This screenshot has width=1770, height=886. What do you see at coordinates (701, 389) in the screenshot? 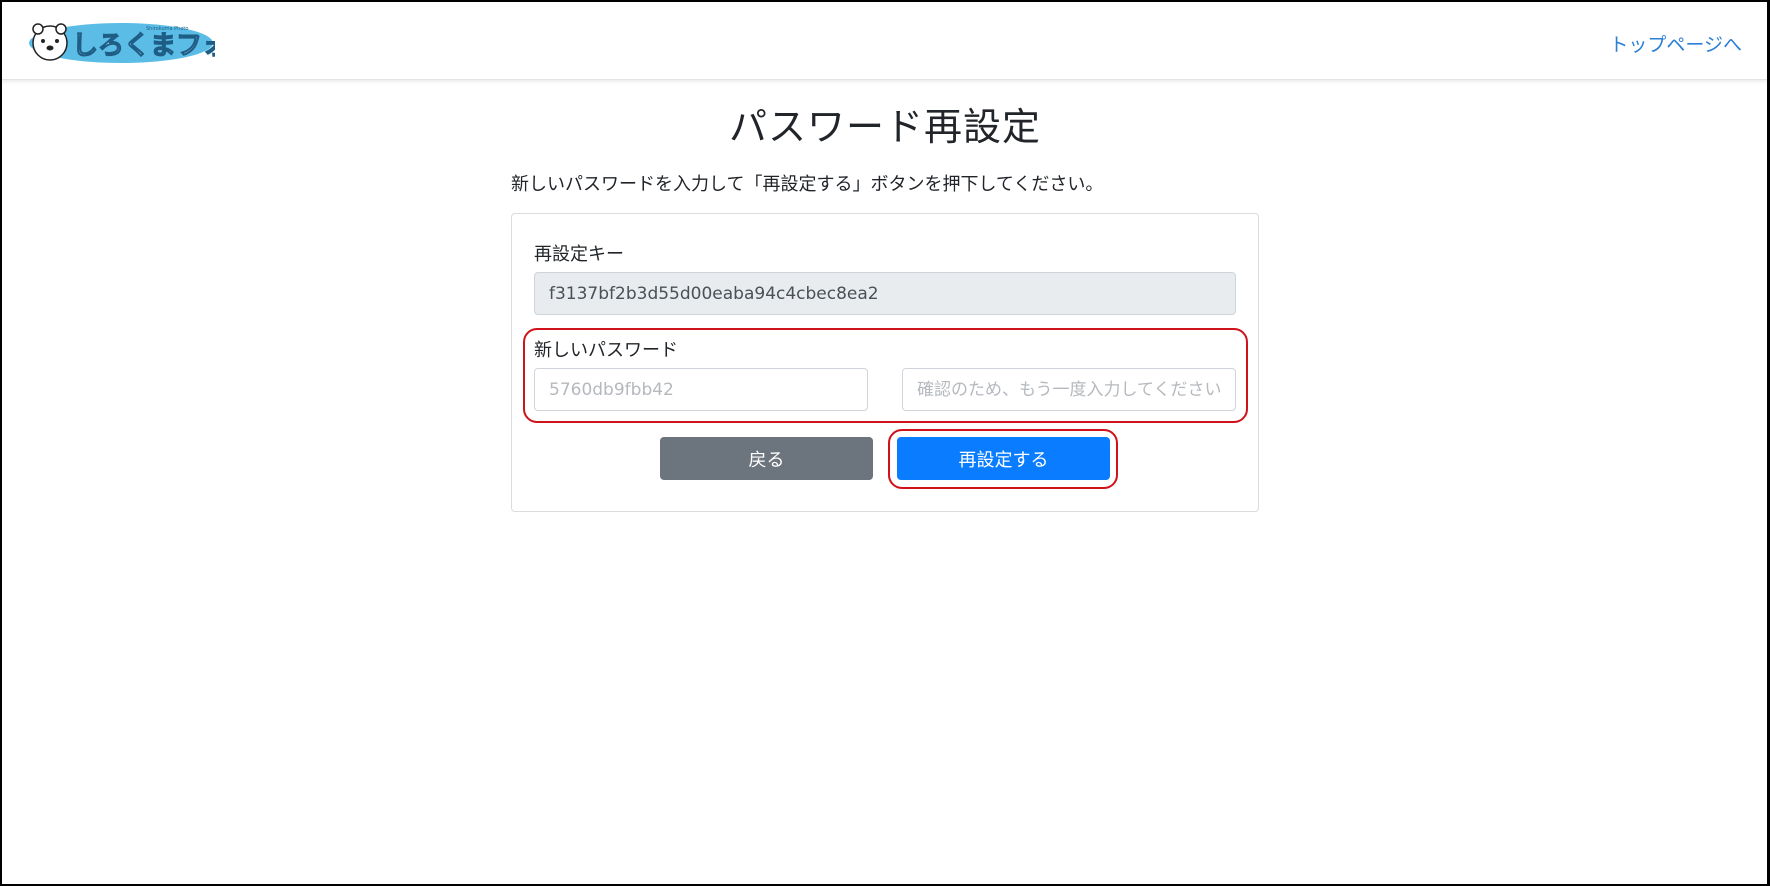
I see `new-password-input` at bounding box center [701, 389].